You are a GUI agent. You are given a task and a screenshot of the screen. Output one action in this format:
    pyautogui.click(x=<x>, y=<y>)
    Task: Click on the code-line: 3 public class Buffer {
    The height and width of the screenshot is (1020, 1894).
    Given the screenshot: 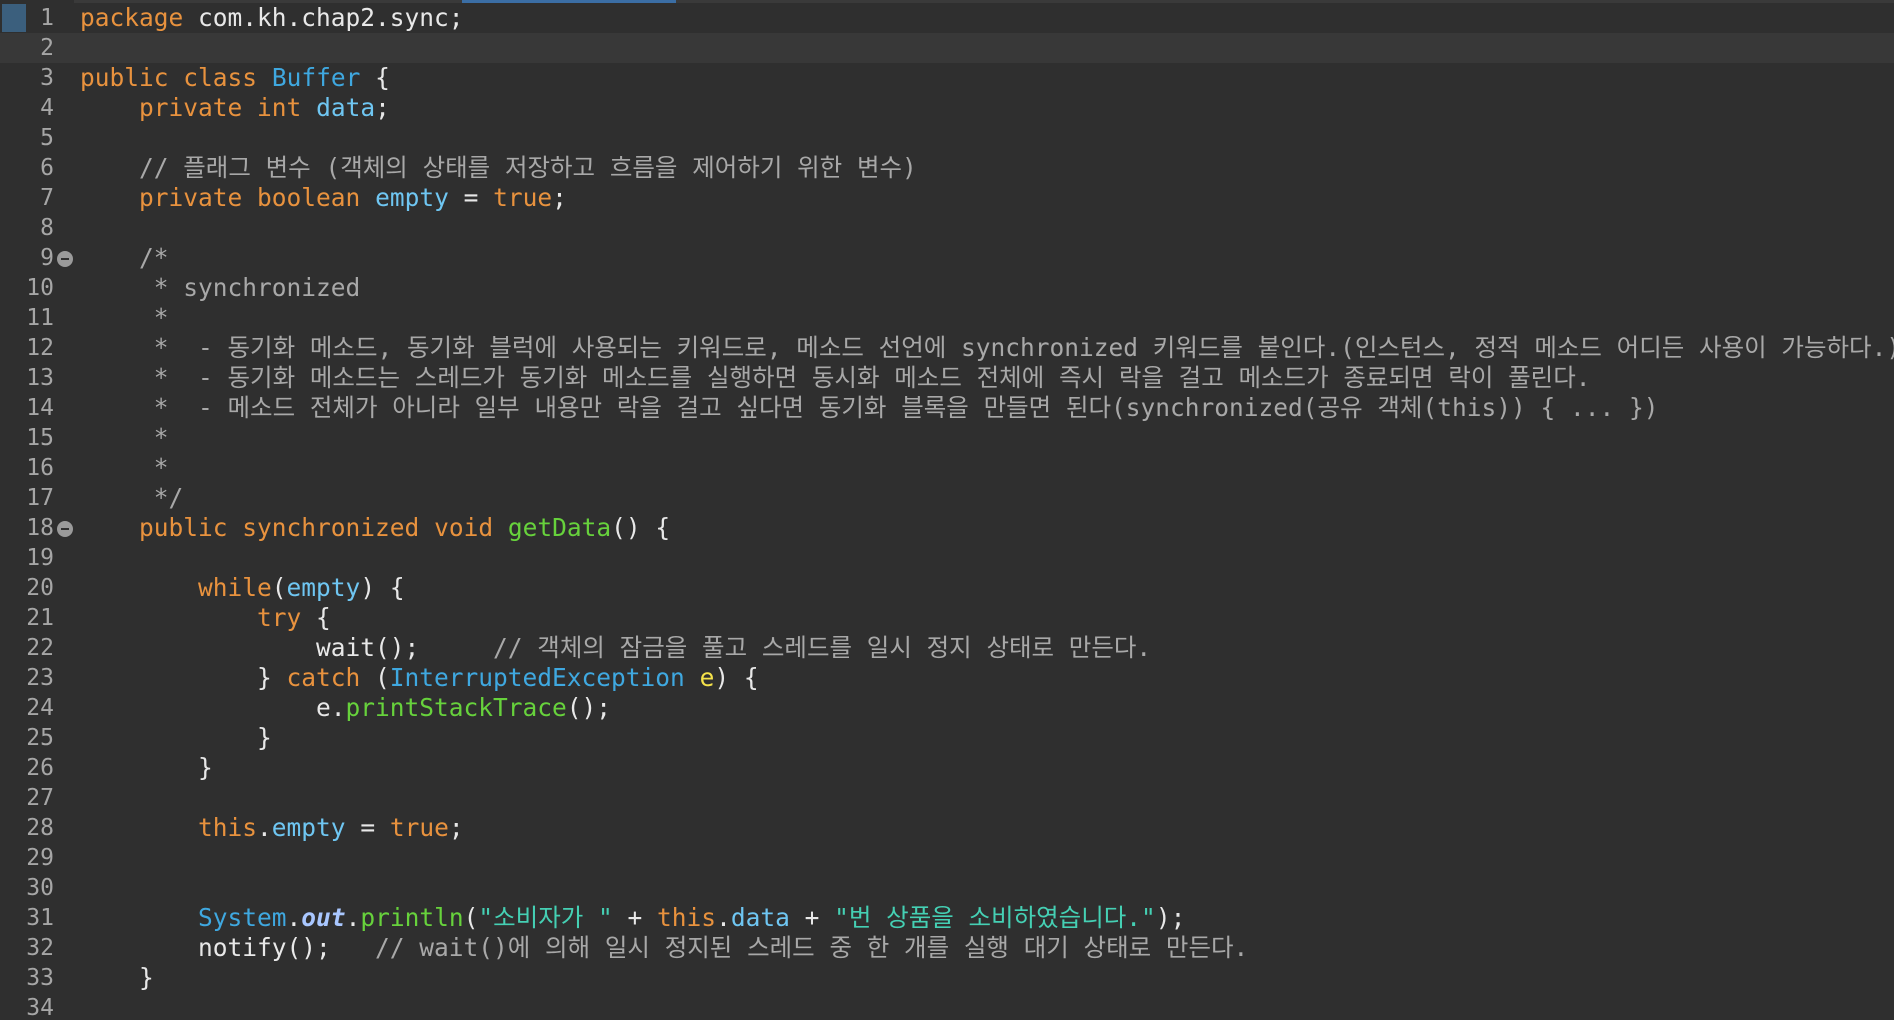 What is the action you would take?
    pyautogui.click(x=947, y=78)
    